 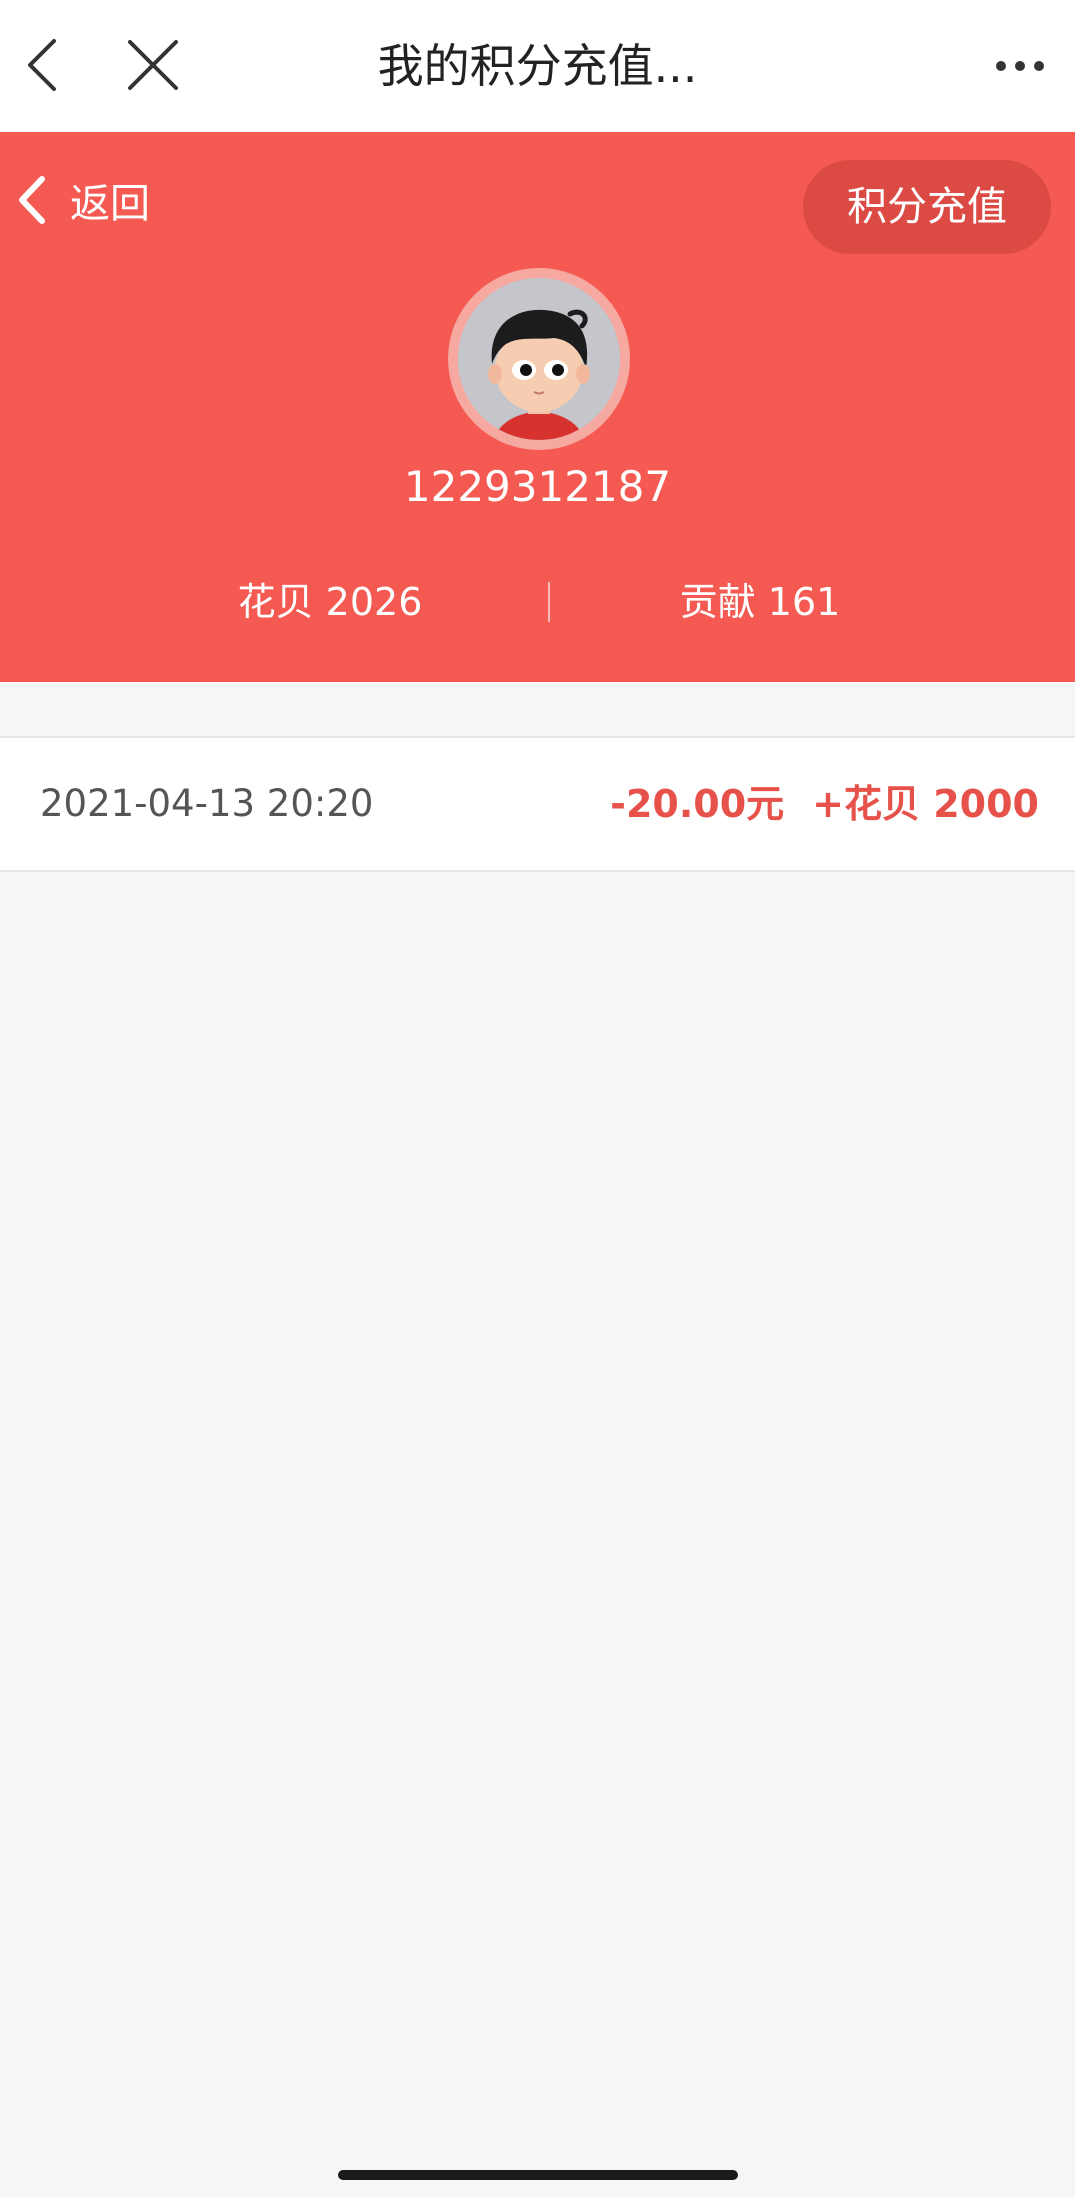 I want to click on list-item: 2021-04-13 20:20 -20.00元 +花贝 2000, so click(x=537, y=804).